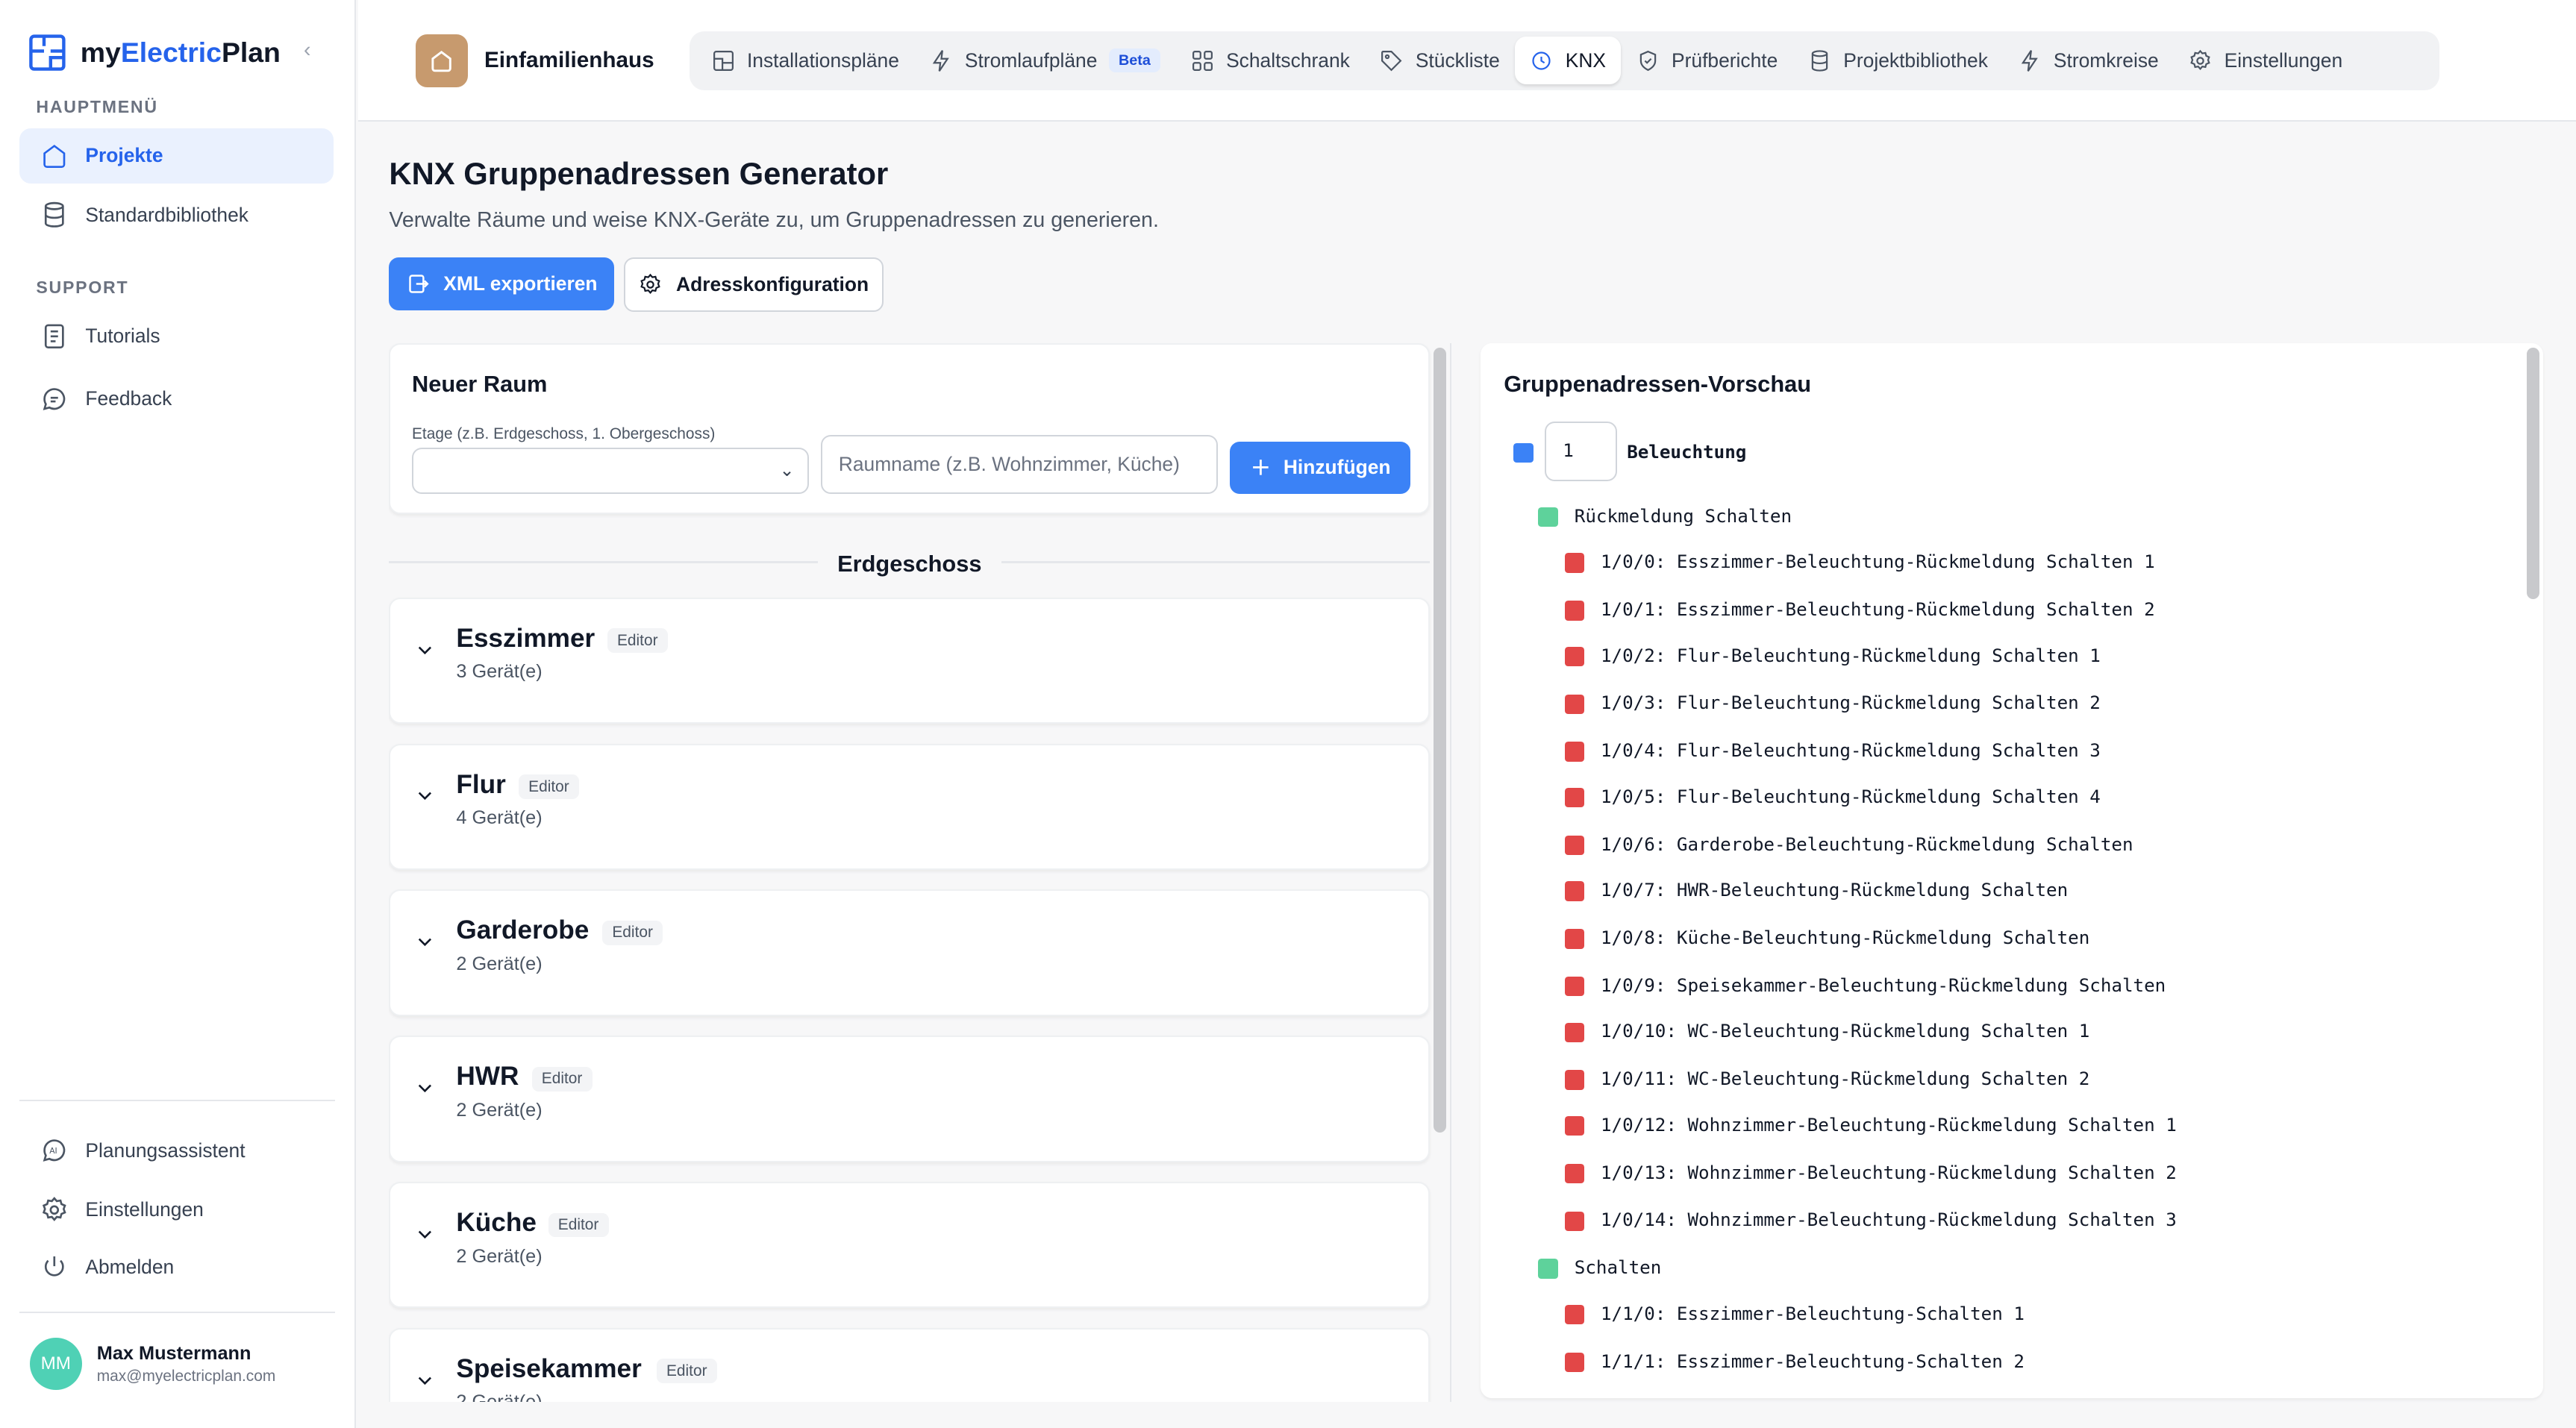  Describe the element at coordinates (2283, 60) in the screenshot. I see `tab-label: Einstellungen` at that location.